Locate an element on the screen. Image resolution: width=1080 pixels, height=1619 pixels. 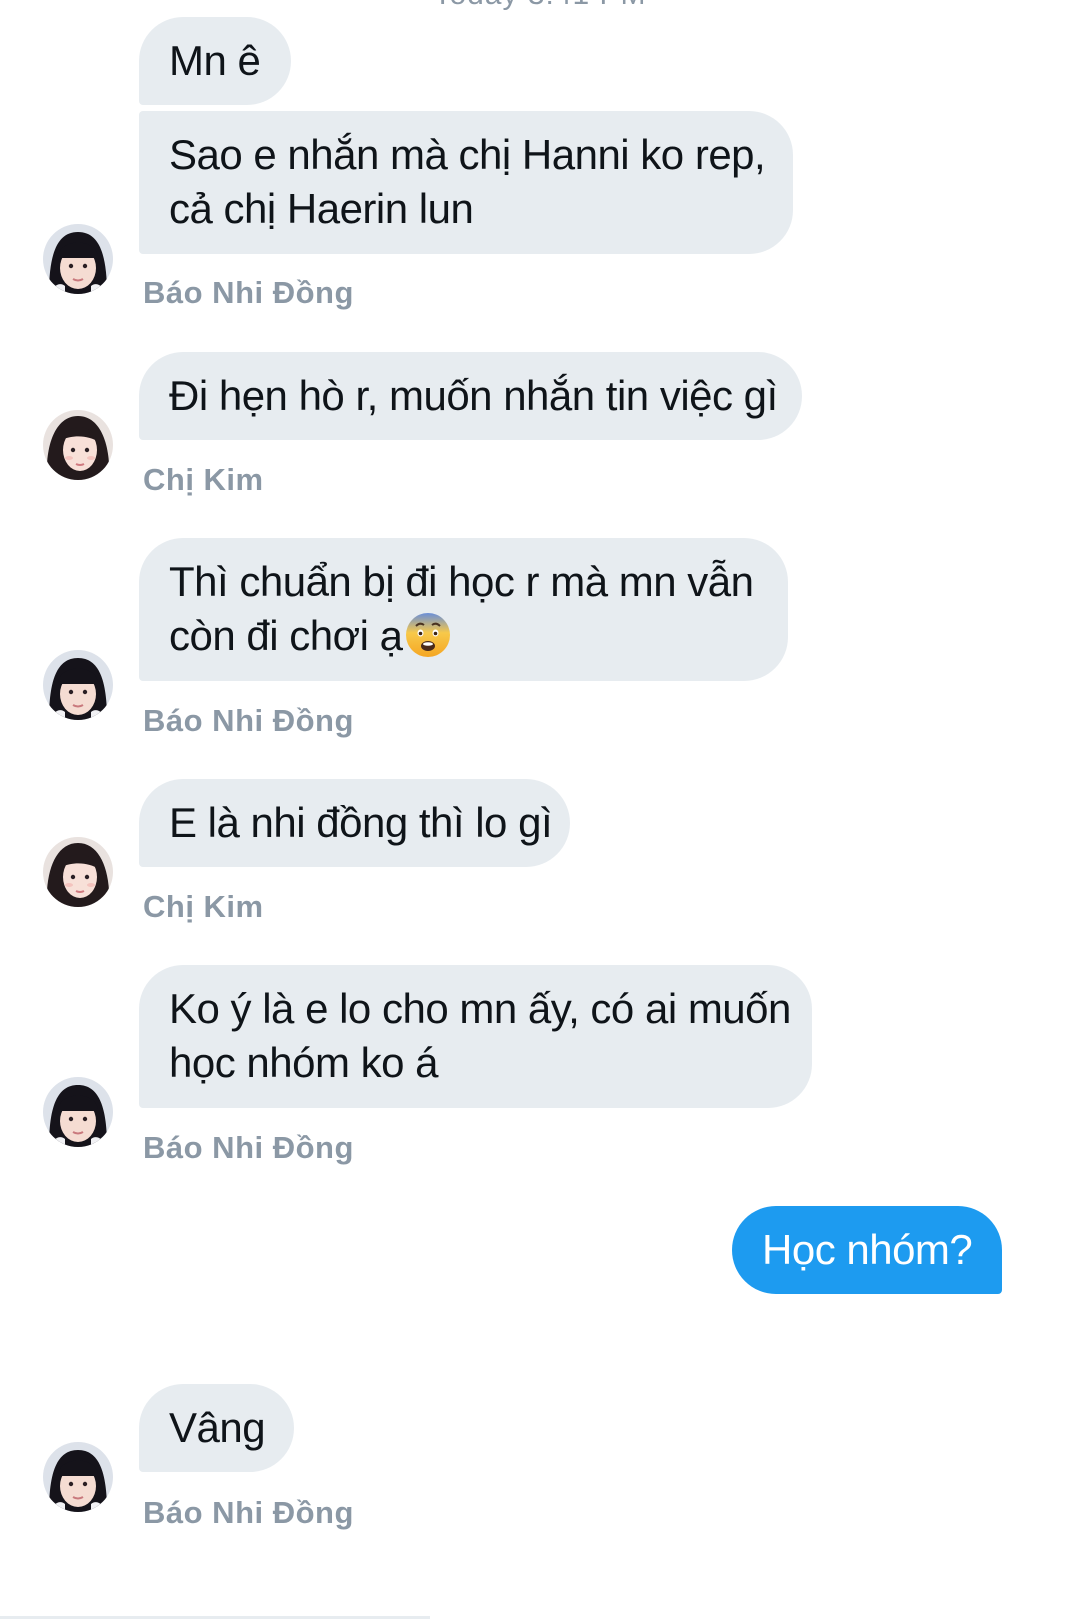
message-text: Sao e nhắn mà chị Hanni ko rep, is located at coordinates (467, 154).